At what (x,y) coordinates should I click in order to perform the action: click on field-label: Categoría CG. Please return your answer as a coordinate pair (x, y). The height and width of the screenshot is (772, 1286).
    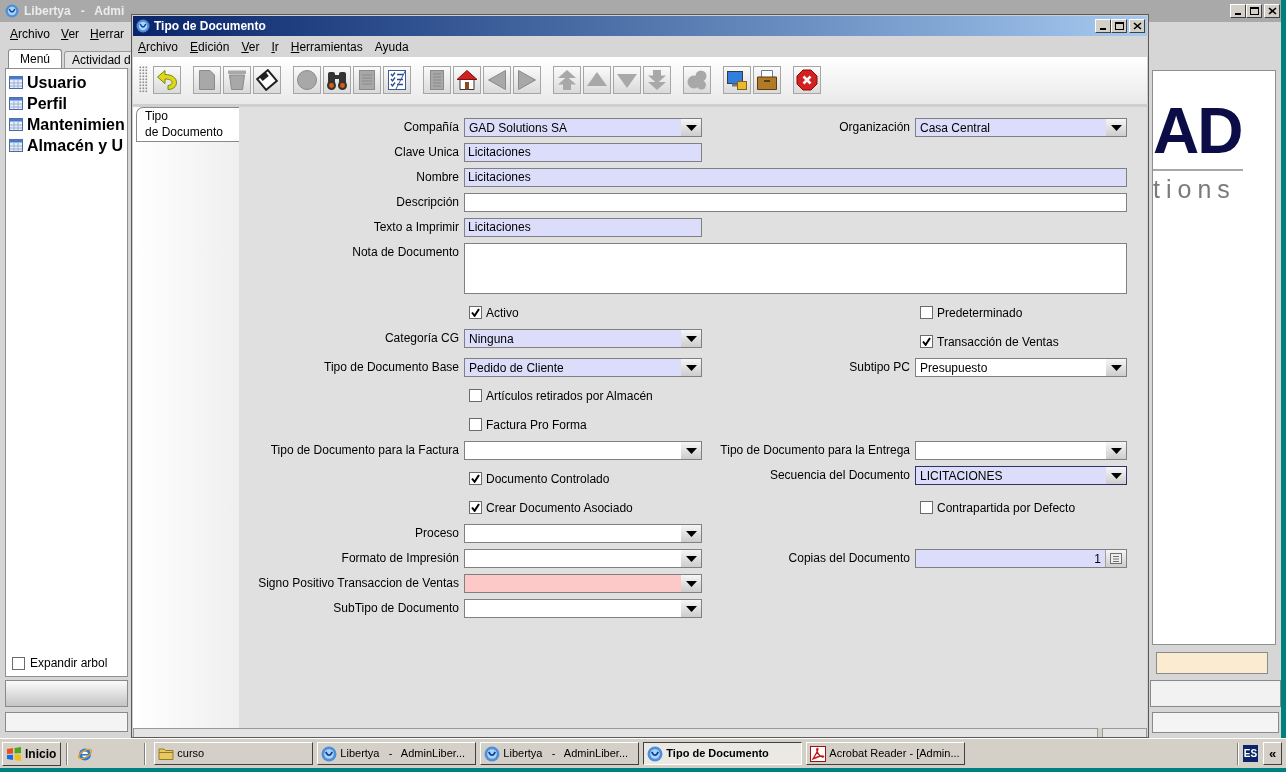
    Looking at the image, I should click on (421, 338).